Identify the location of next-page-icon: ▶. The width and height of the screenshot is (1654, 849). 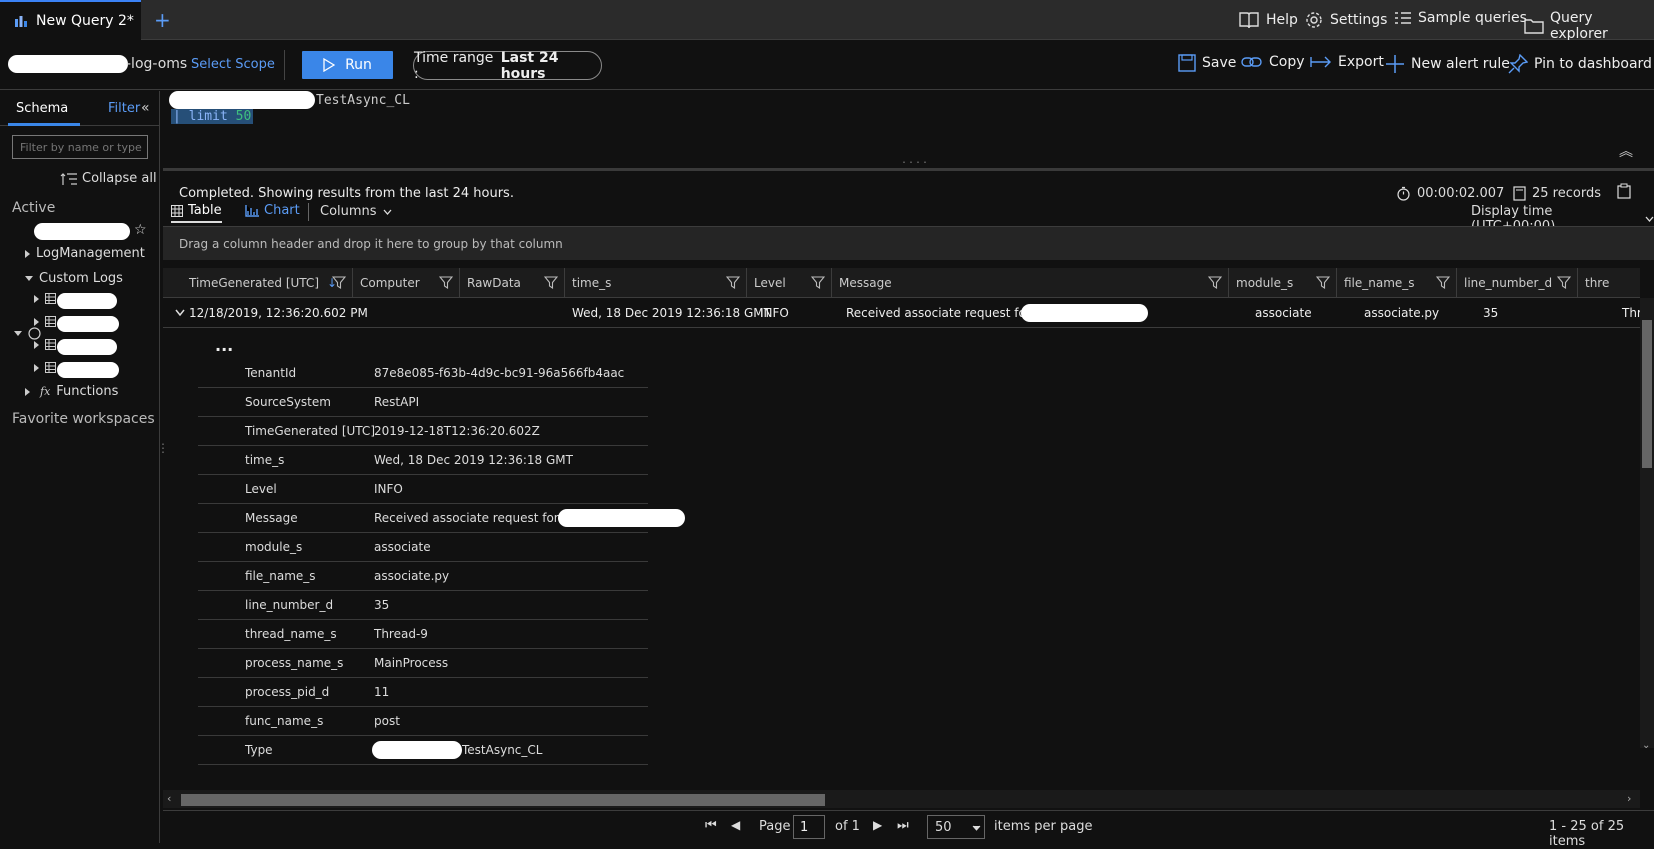
(877, 825).